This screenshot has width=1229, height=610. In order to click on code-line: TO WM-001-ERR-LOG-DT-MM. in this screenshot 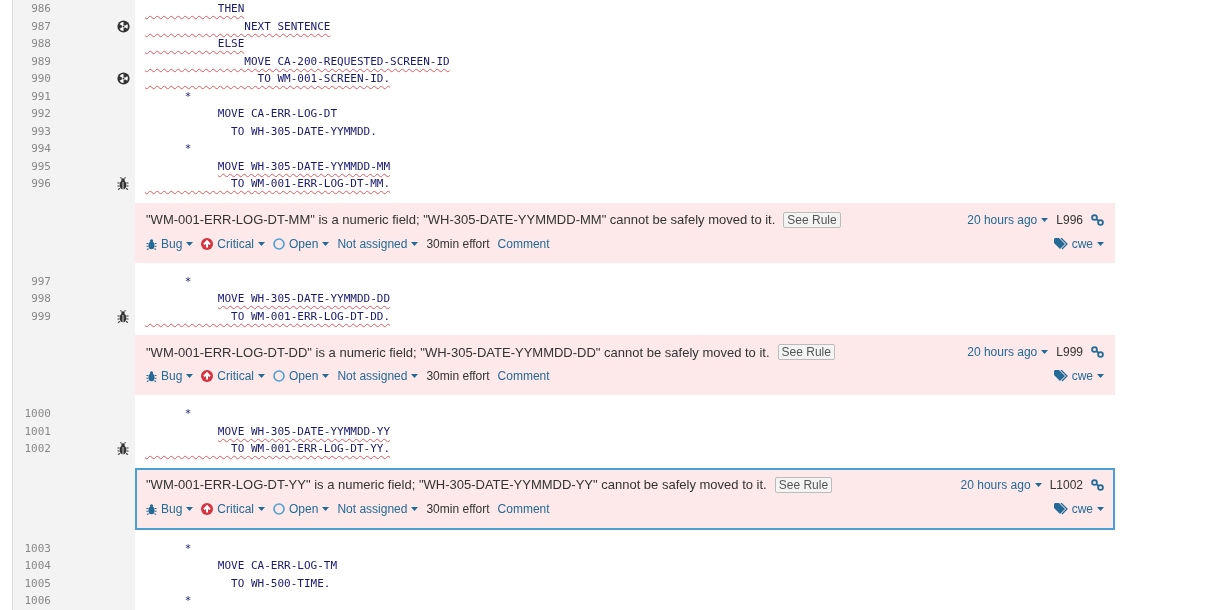, I will do `click(310, 184)`.